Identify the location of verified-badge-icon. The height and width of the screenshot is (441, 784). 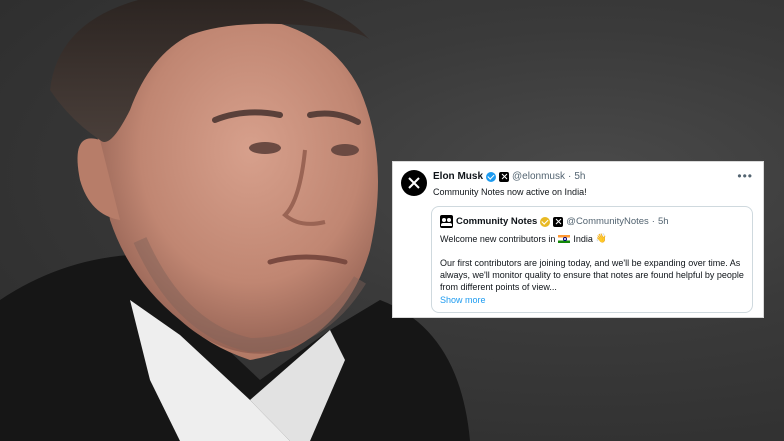
(491, 176).